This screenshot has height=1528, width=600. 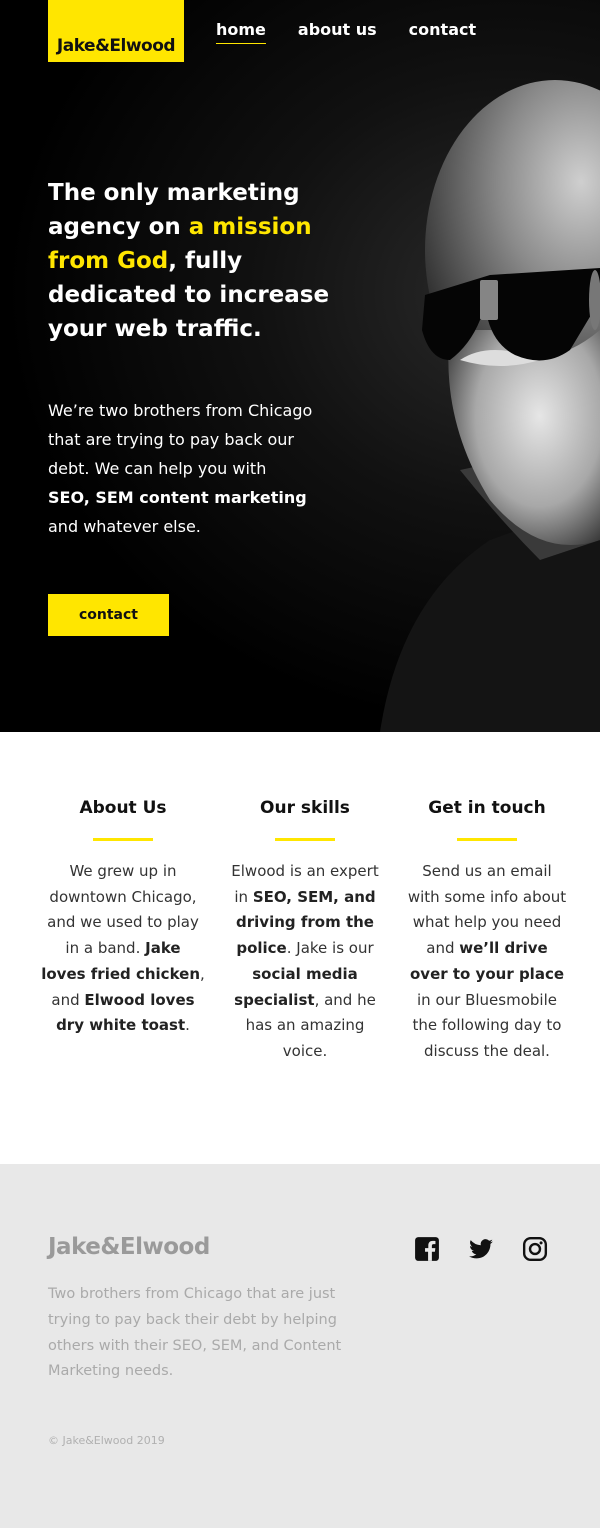 What do you see at coordinates (177, 497) in the screenshot?
I see `intro-bold: SEO, SEM content marketing` at bounding box center [177, 497].